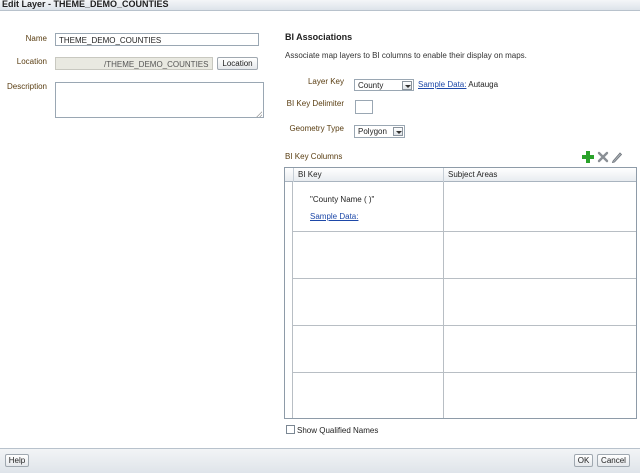 This screenshot has width=640, height=473. I want to click on geometry-type-label: Geometry Type, so click(316, 128).